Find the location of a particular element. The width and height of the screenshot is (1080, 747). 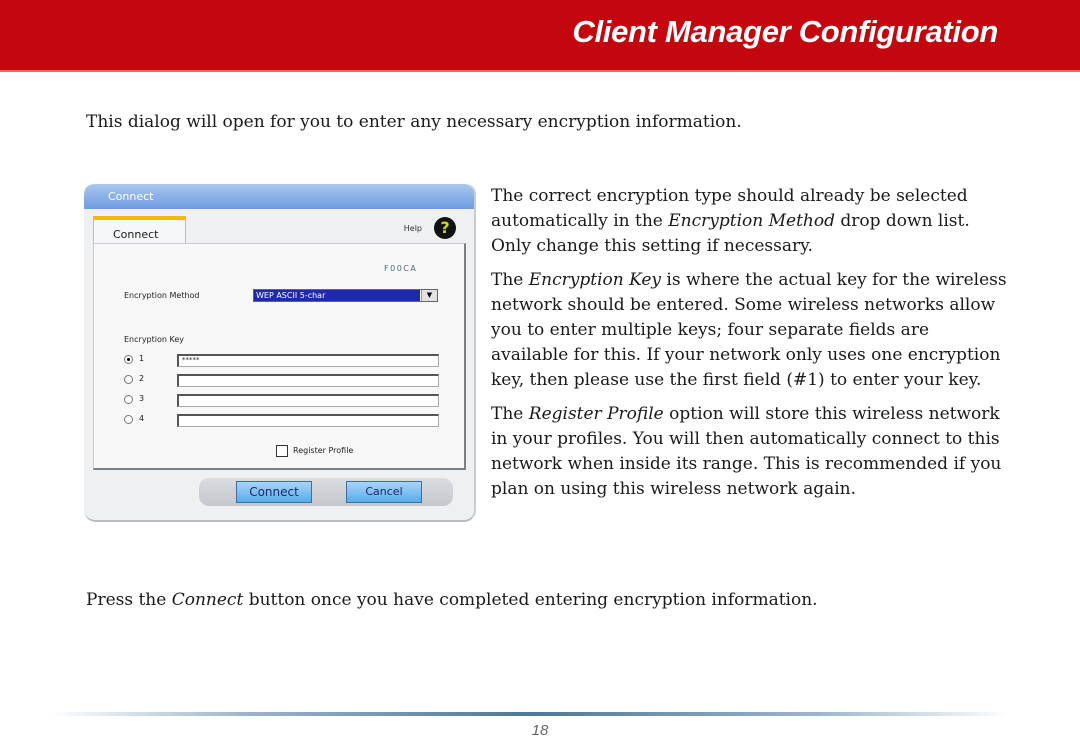

connect-button: Connect is located at coordinates (274, 492).